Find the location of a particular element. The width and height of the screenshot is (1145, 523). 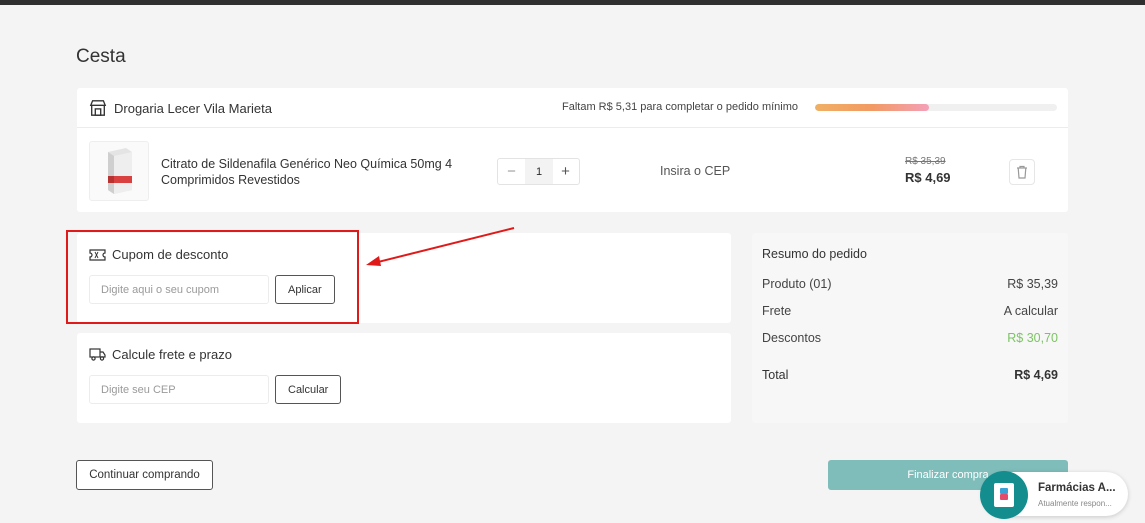

old-price: R$ 35,39 is located at coordinates (925, 161).